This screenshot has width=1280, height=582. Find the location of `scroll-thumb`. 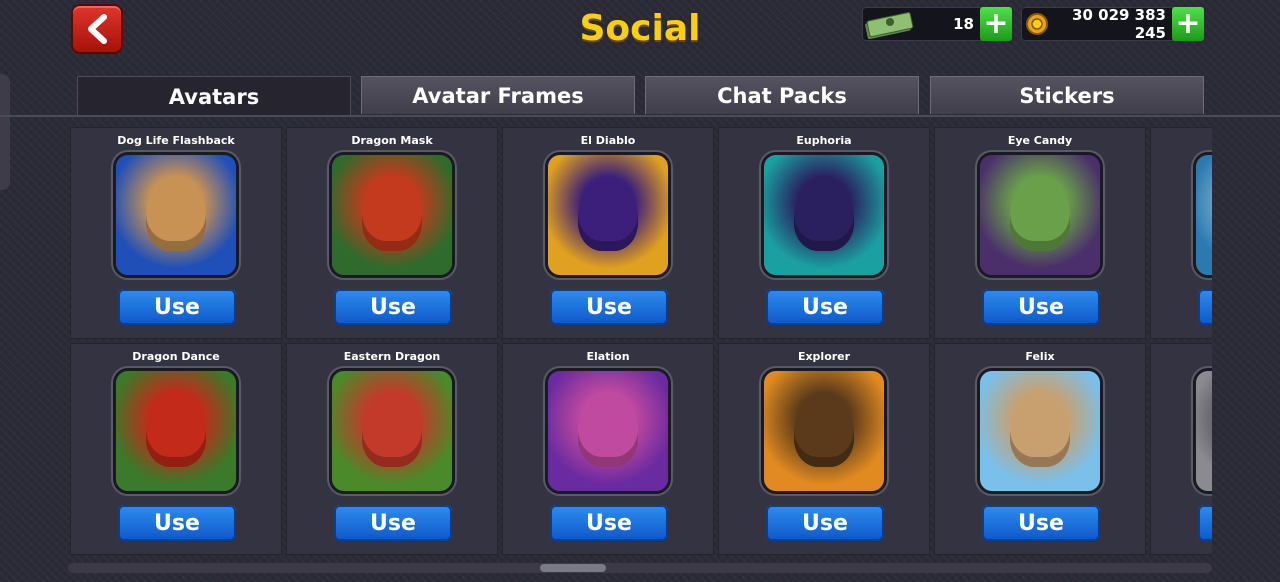

scroll-thumb is located at coordinates (573, 568).